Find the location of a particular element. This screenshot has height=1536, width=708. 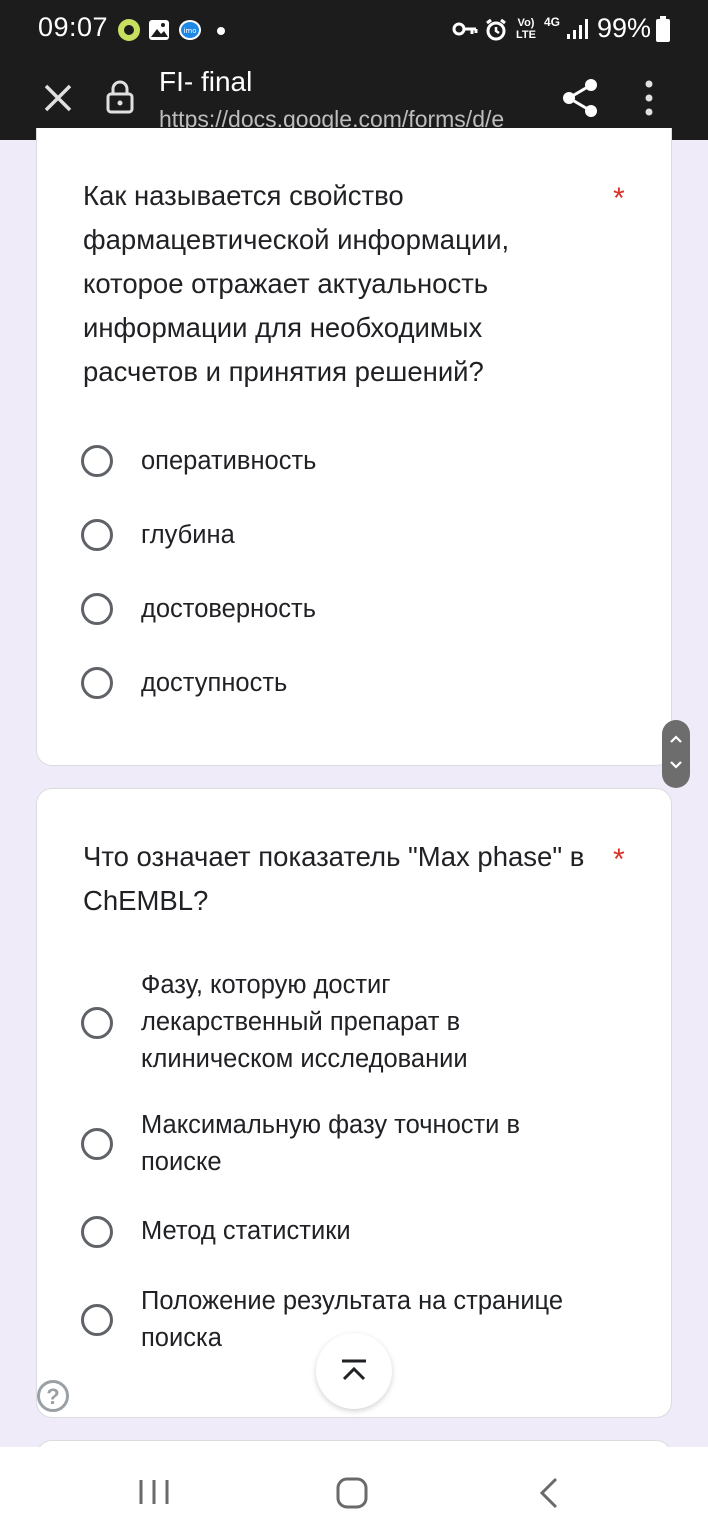

chevron-up-icon is located at coordinates (676, 739).